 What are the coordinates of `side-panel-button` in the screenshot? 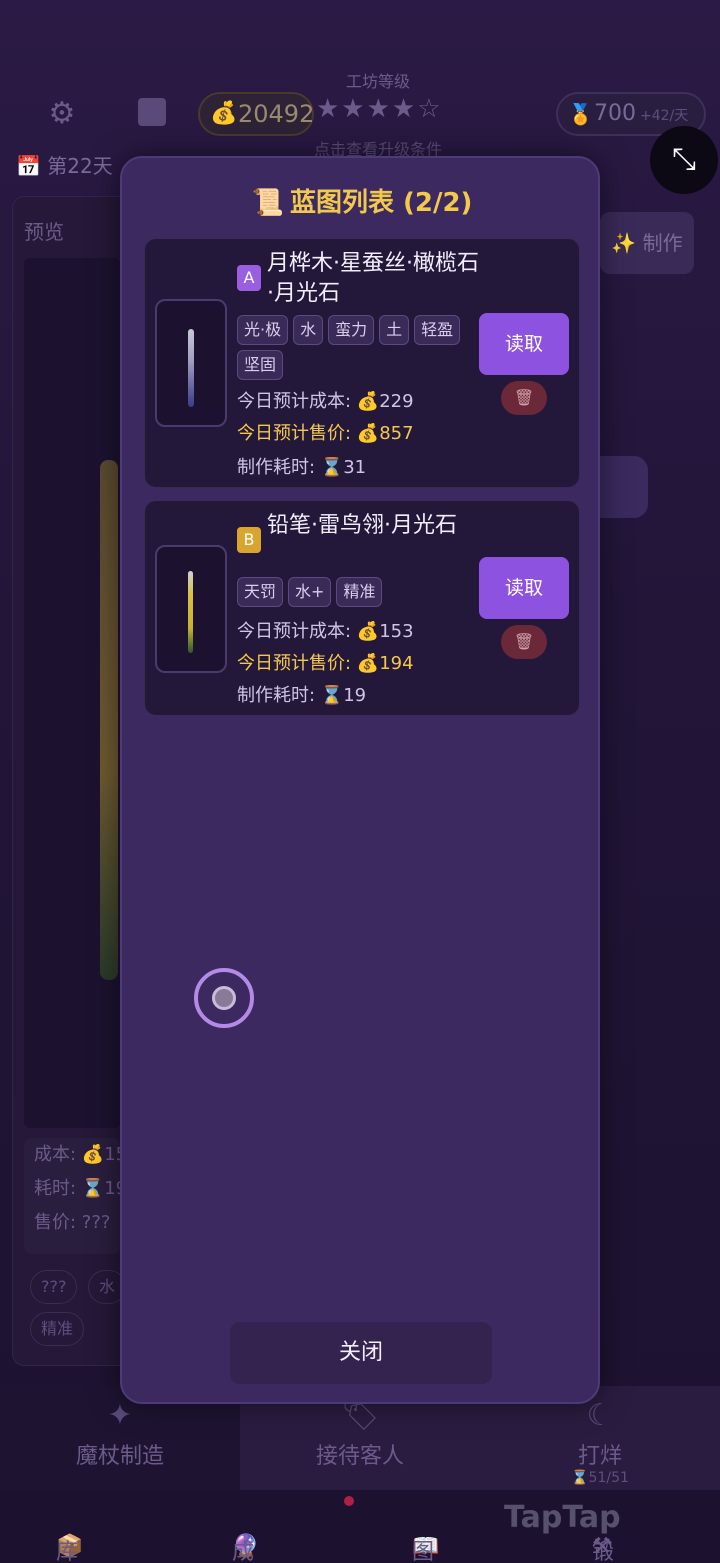 It's located at (624, 487).